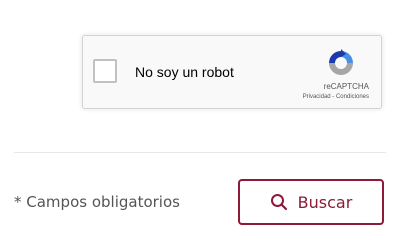 The image size is (400, 240). What do you see at coordinates (336, 97) in the screenshot?
I see `recaptcha-terms-link: Privacidad - Condiciones` at bounding box center [336, 97].